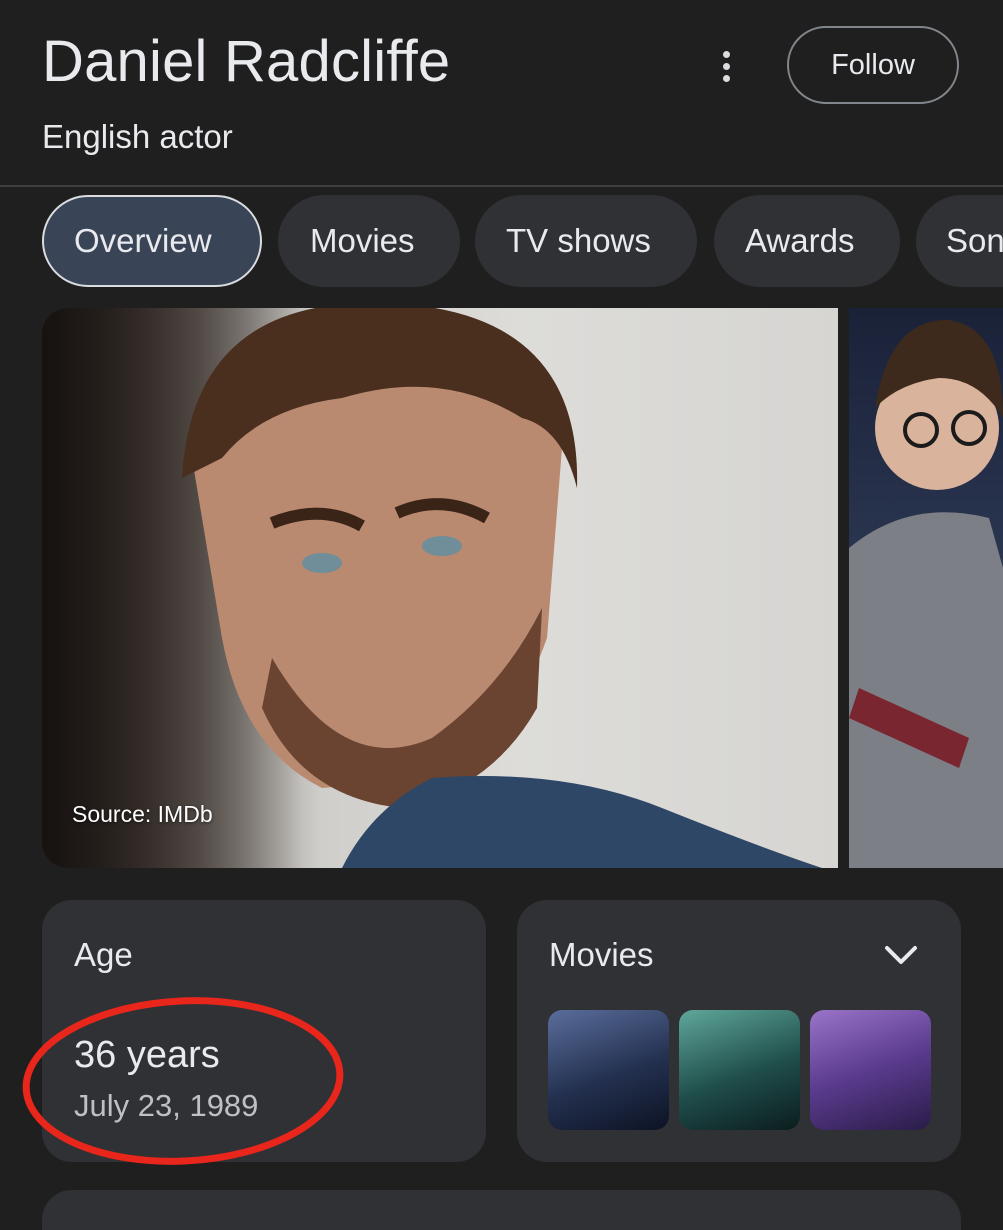  What do you see at coordinates (152, 241) in the screenshot?
I see `tab-overview: Overview` at bounding box center [152, 241].